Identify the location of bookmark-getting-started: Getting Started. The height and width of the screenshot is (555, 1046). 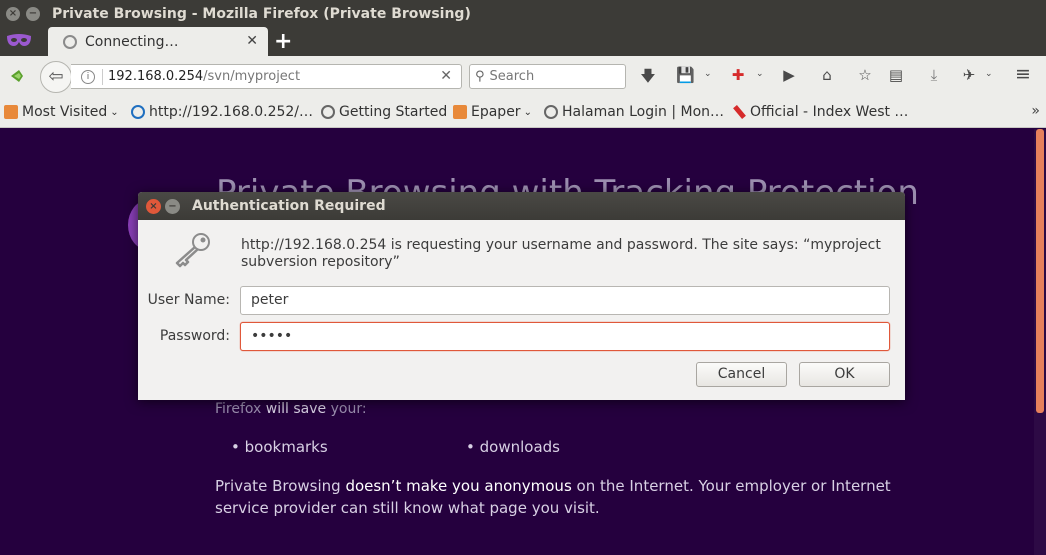
(384, 112).